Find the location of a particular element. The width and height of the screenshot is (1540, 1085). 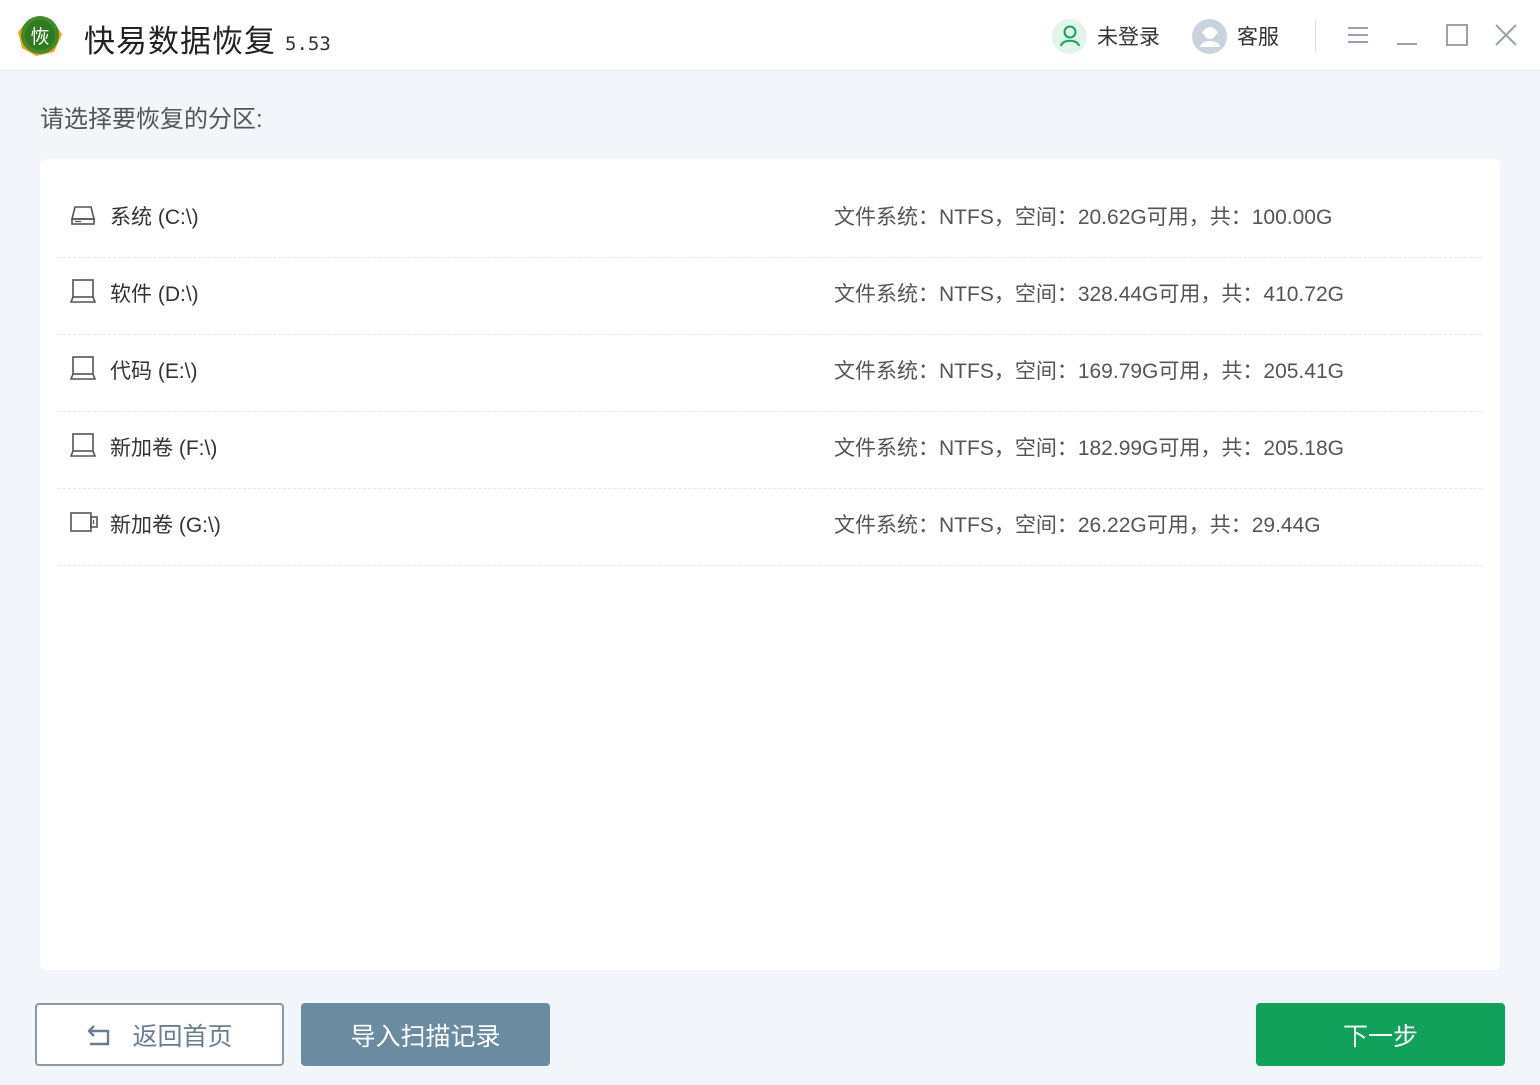

account-label: 未登录 is located at coordinates (1128, 37).